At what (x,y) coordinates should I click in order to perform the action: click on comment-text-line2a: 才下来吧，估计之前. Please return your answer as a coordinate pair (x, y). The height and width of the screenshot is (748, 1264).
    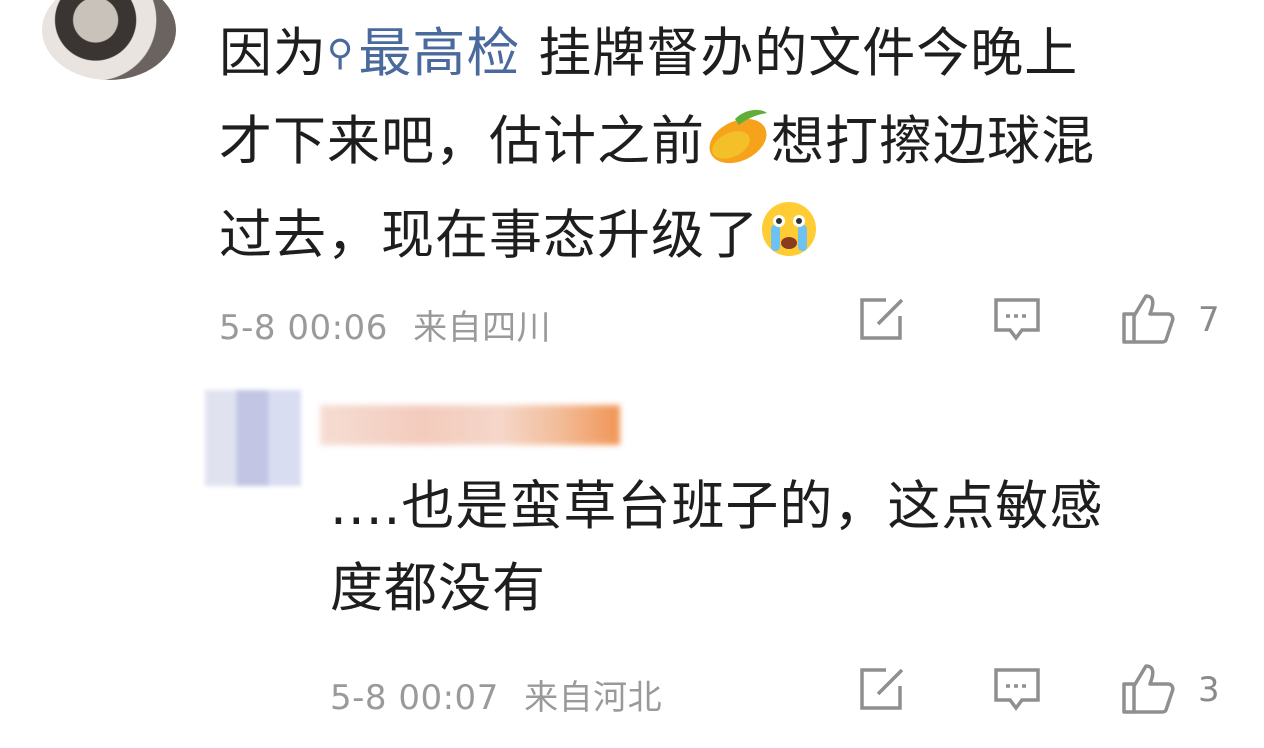
    Looking at the image, I should click on (462, 141).